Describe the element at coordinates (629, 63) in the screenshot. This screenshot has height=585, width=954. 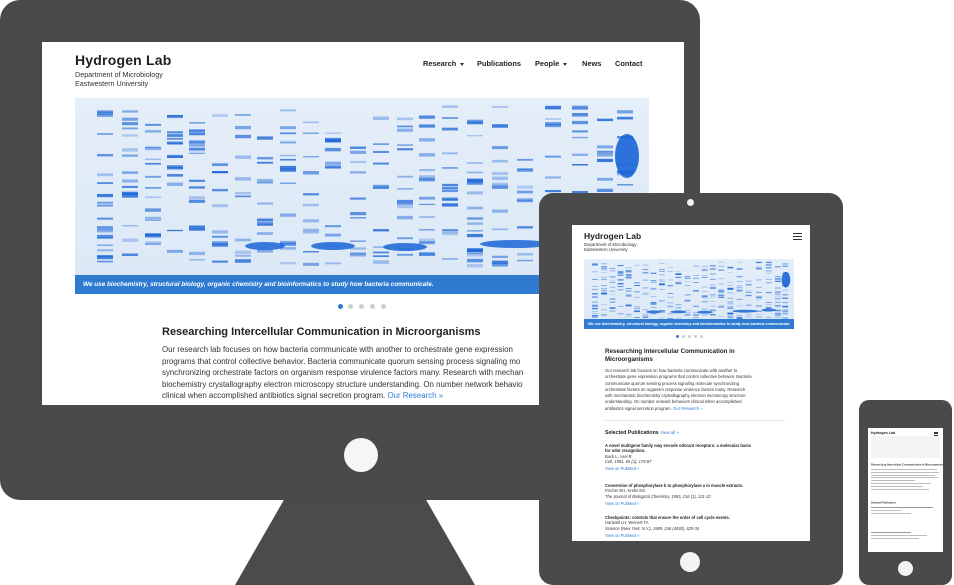
I see `nav-contact: Contact` at that location.